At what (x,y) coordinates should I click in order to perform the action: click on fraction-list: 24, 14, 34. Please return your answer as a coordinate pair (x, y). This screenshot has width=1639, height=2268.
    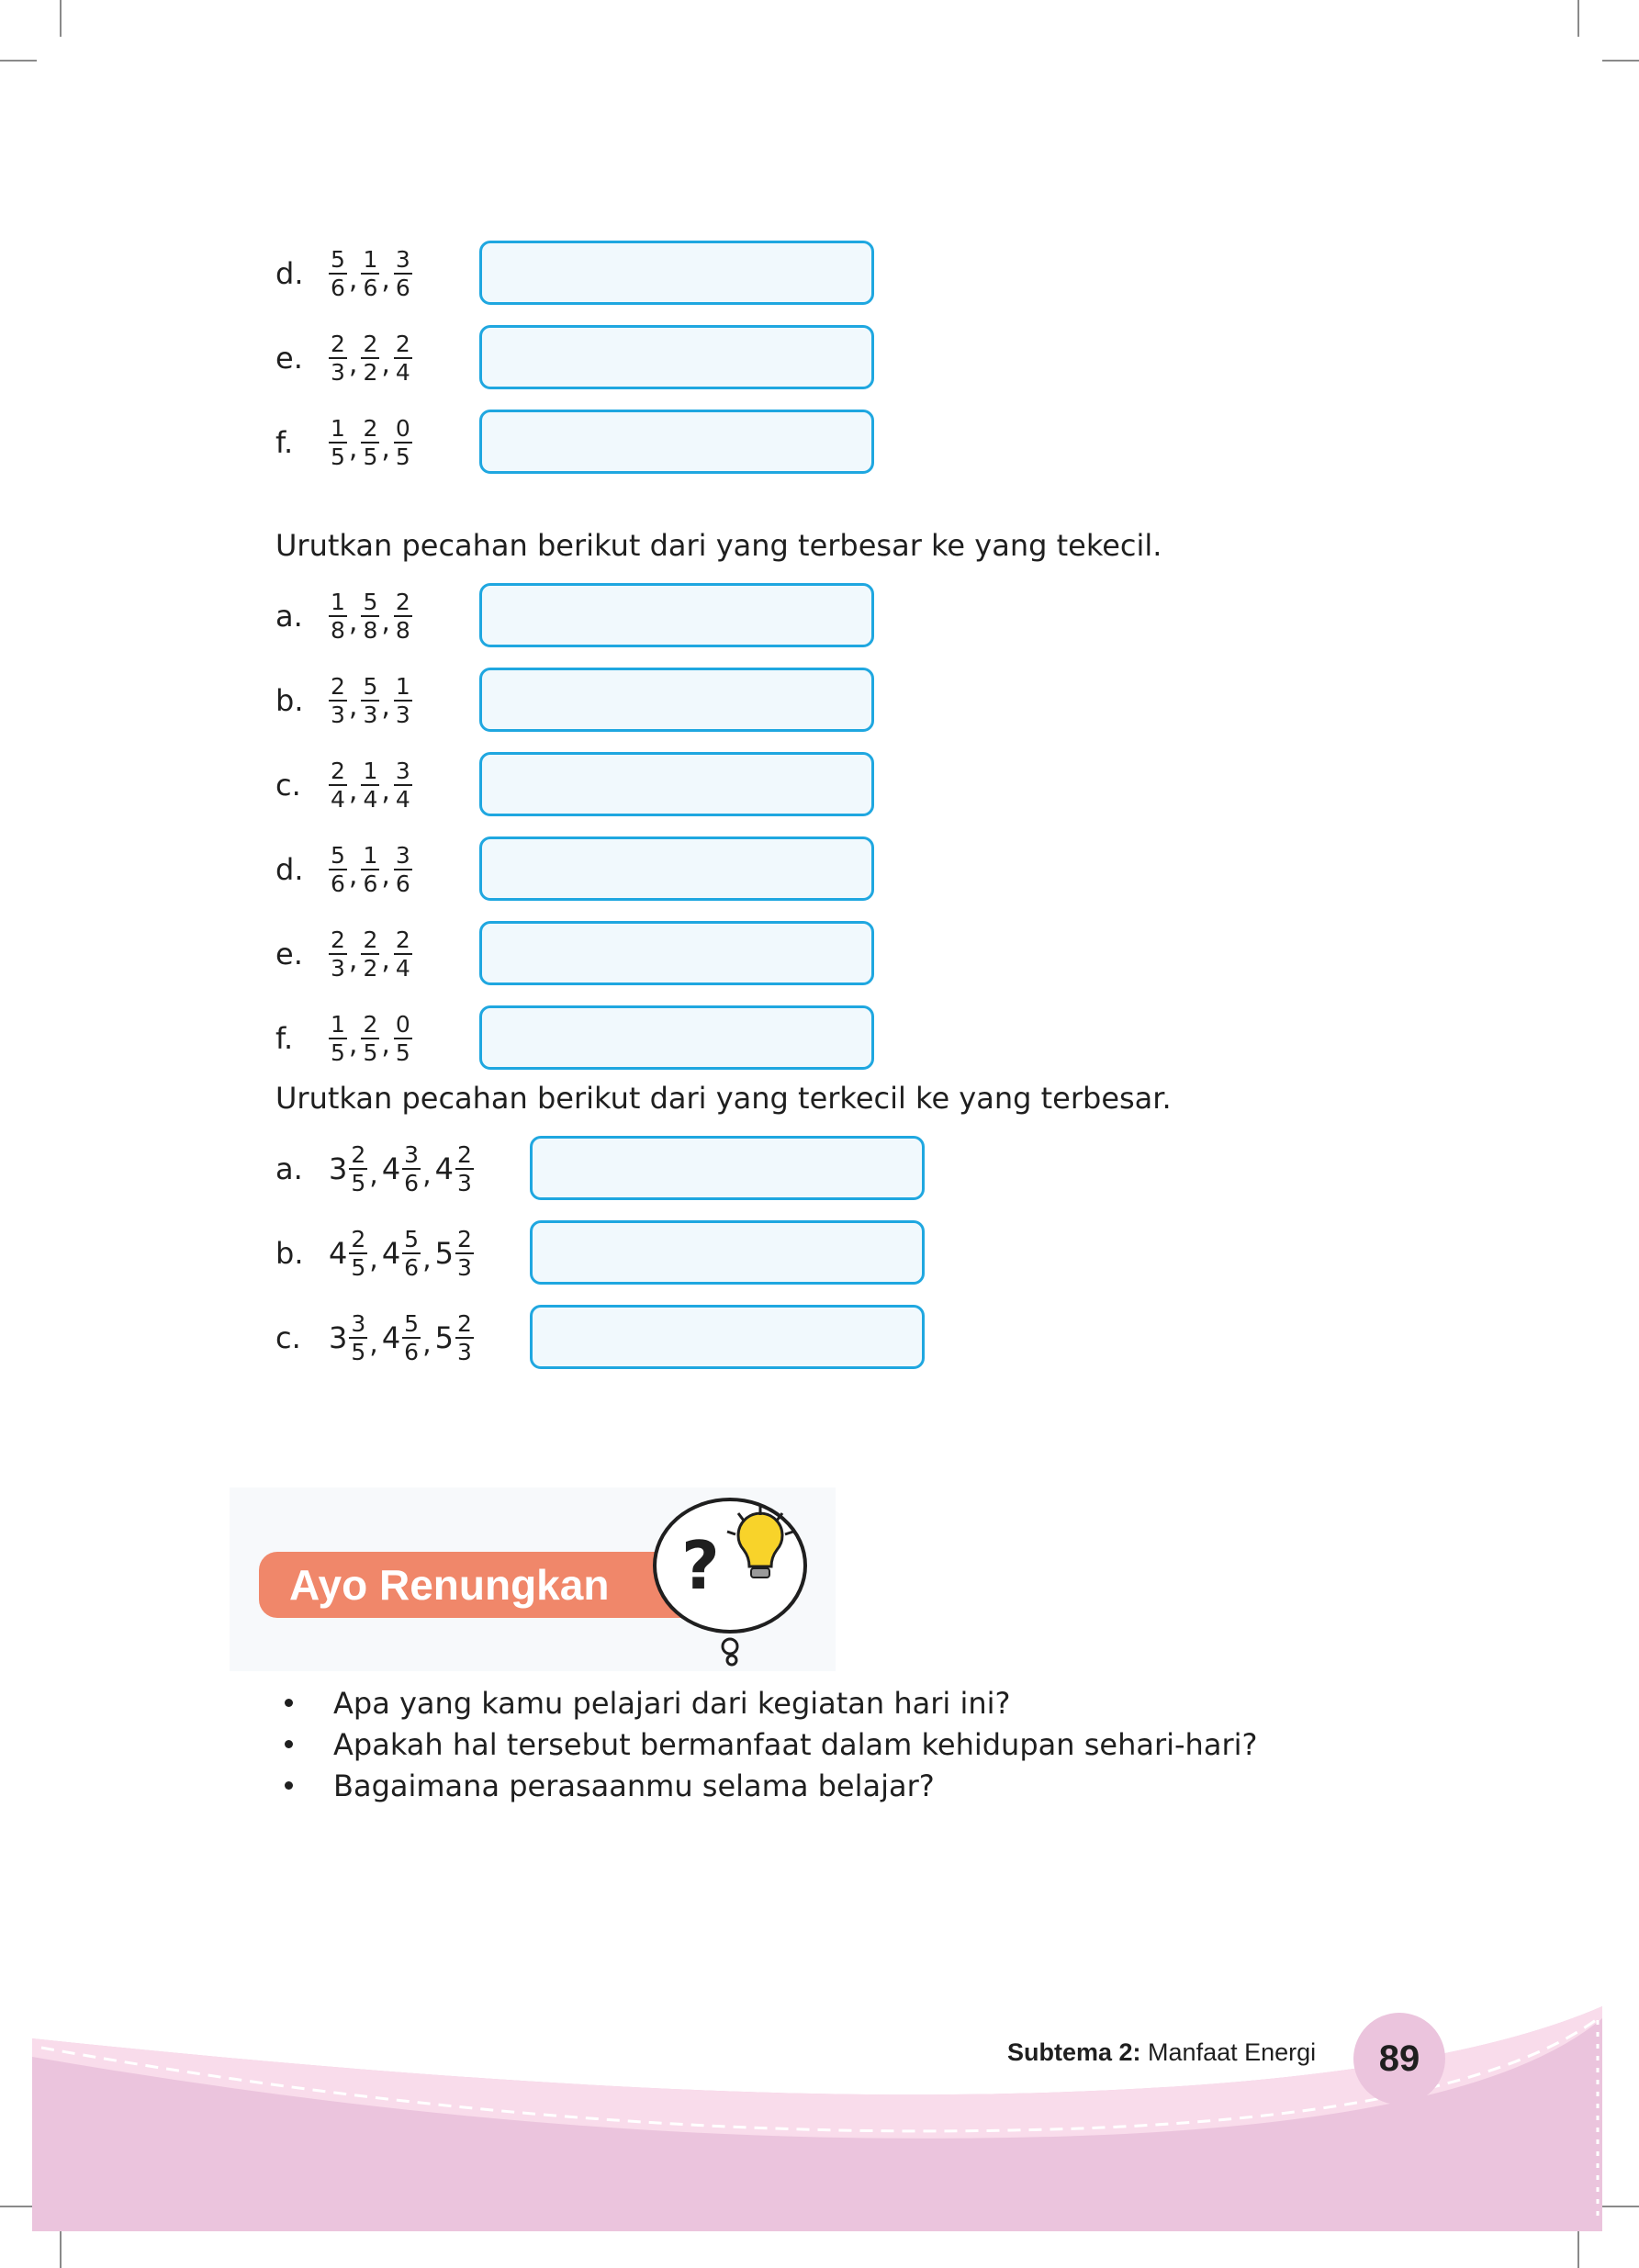
    Looking at the image, I should click on (370, 785).